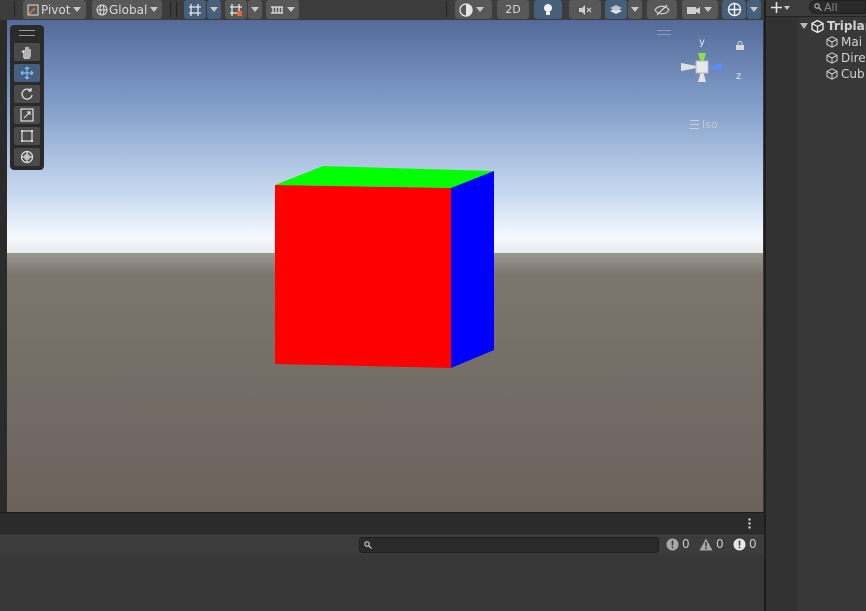 The width and height of the screenshot is (866, 611). What do you see at coordinates (33, 10) in the screenshot?
I see `pivot-icon` at bounding box center [33, 10].